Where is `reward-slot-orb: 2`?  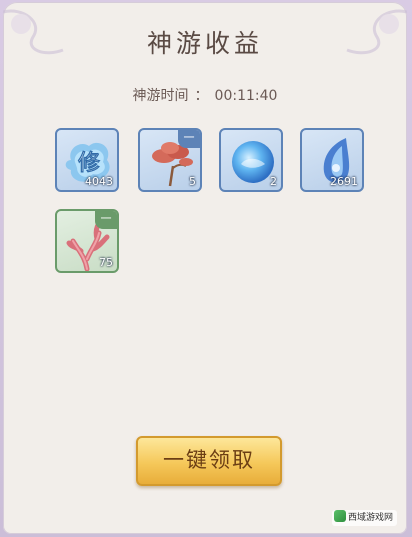 reward-slot-orb: 2 is located at coordinates (251, 160).